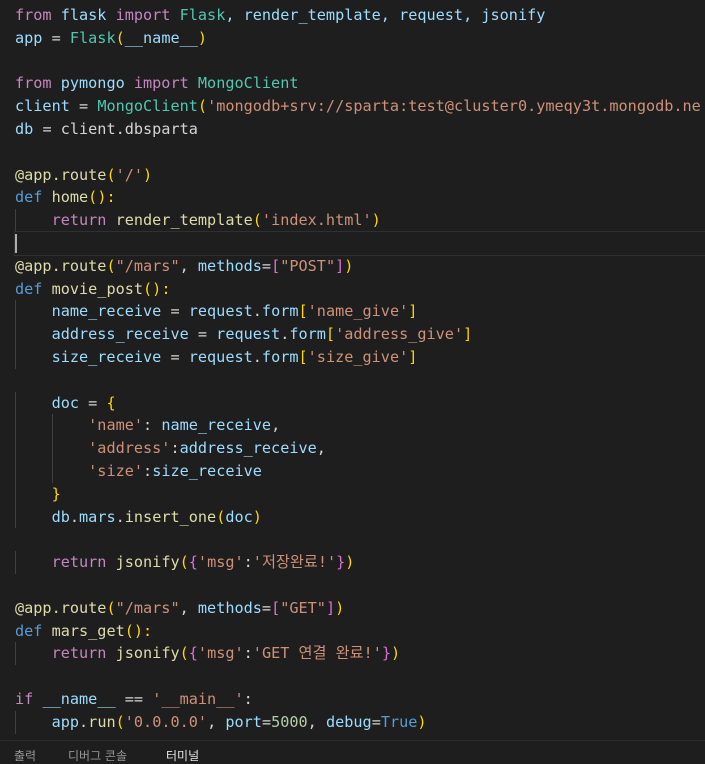 This screenshot has width=705, height=764. Describe the element at coordinates (303, 607) in the screenshot. I see `code-token: "GET"` at that location.